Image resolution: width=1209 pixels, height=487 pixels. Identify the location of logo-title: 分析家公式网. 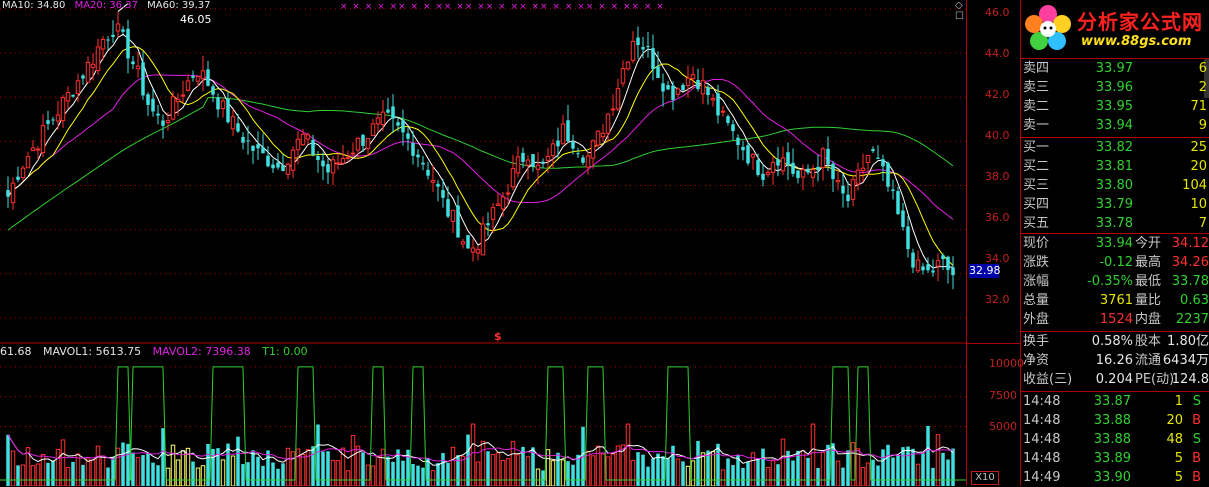
(1140, 22).